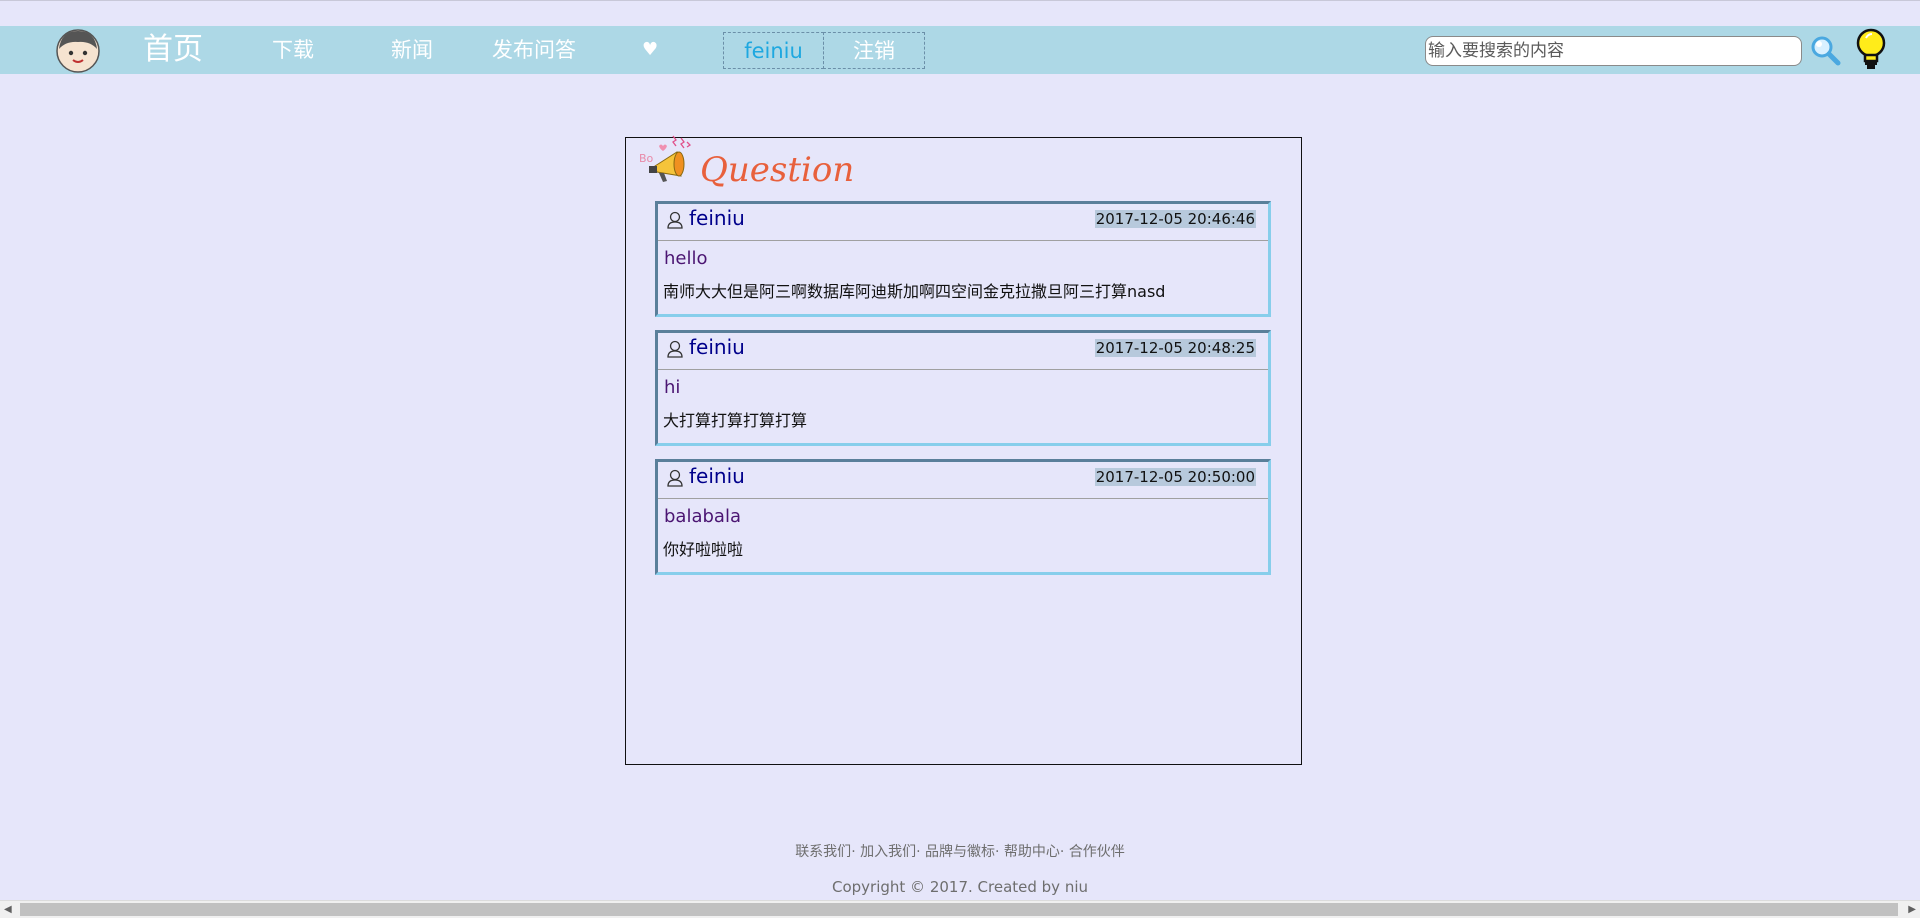 The image size is (1920, 918). Describe the element at coordinates (1825, 50) in the screenshot. I see `search-icon` at that location.